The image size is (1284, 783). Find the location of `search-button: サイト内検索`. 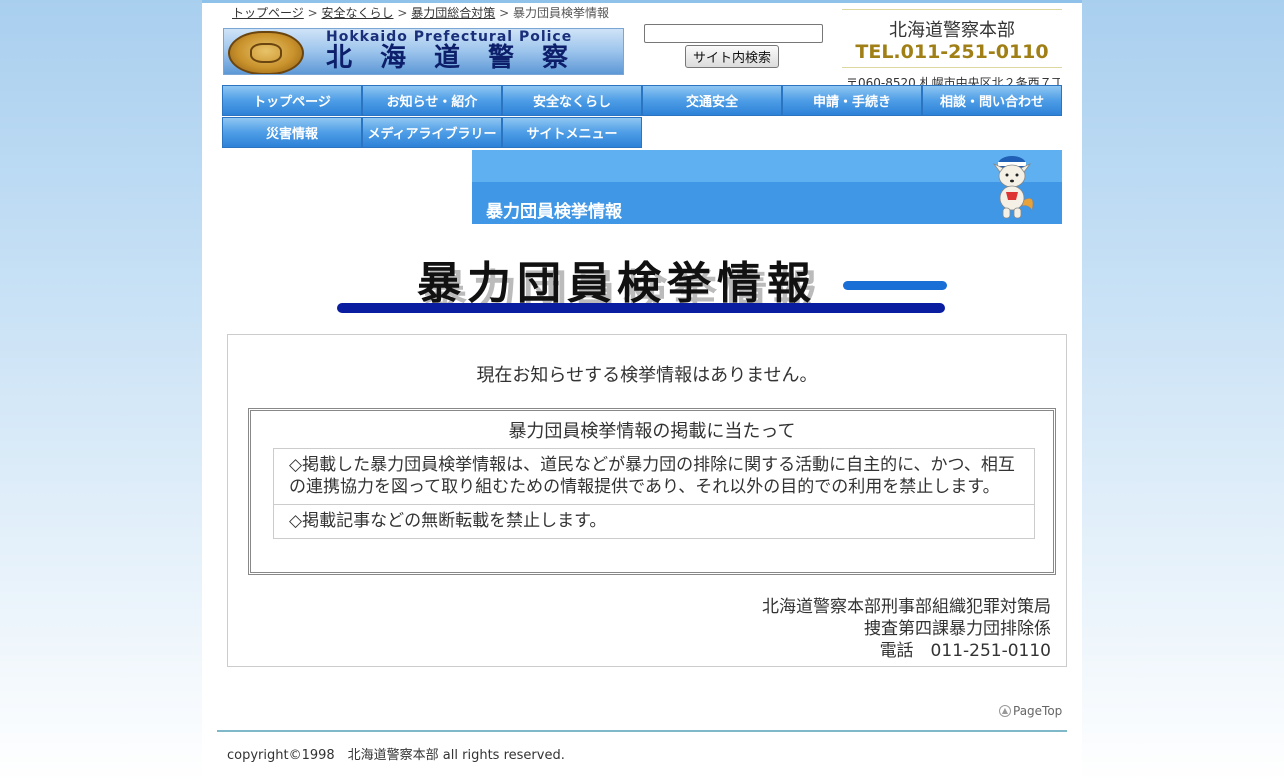

search-button: サイト内検索 is located at coordinates (732, 56).